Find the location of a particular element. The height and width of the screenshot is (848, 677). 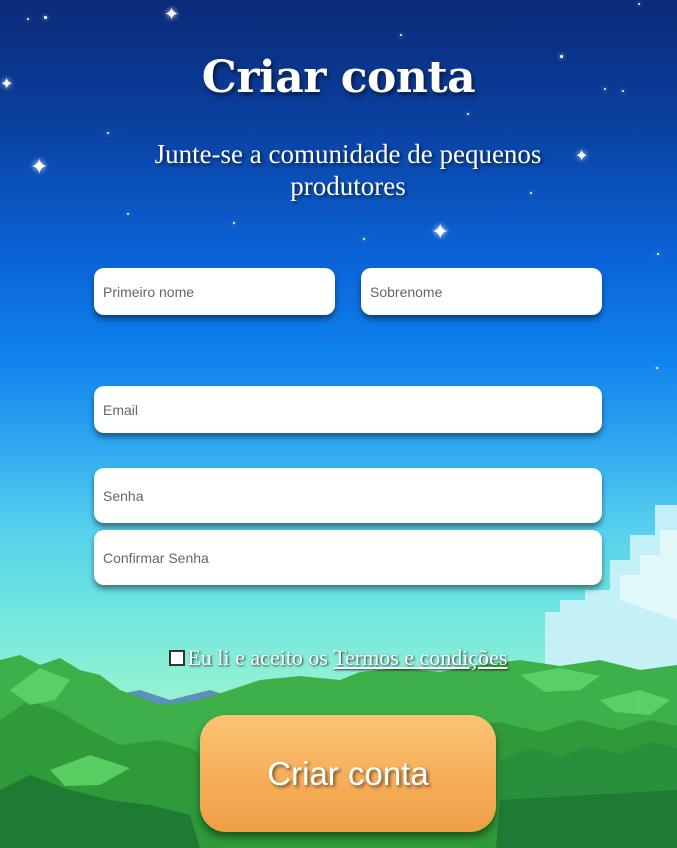

page-title: Criar conta is located at coordinates (338, 77).